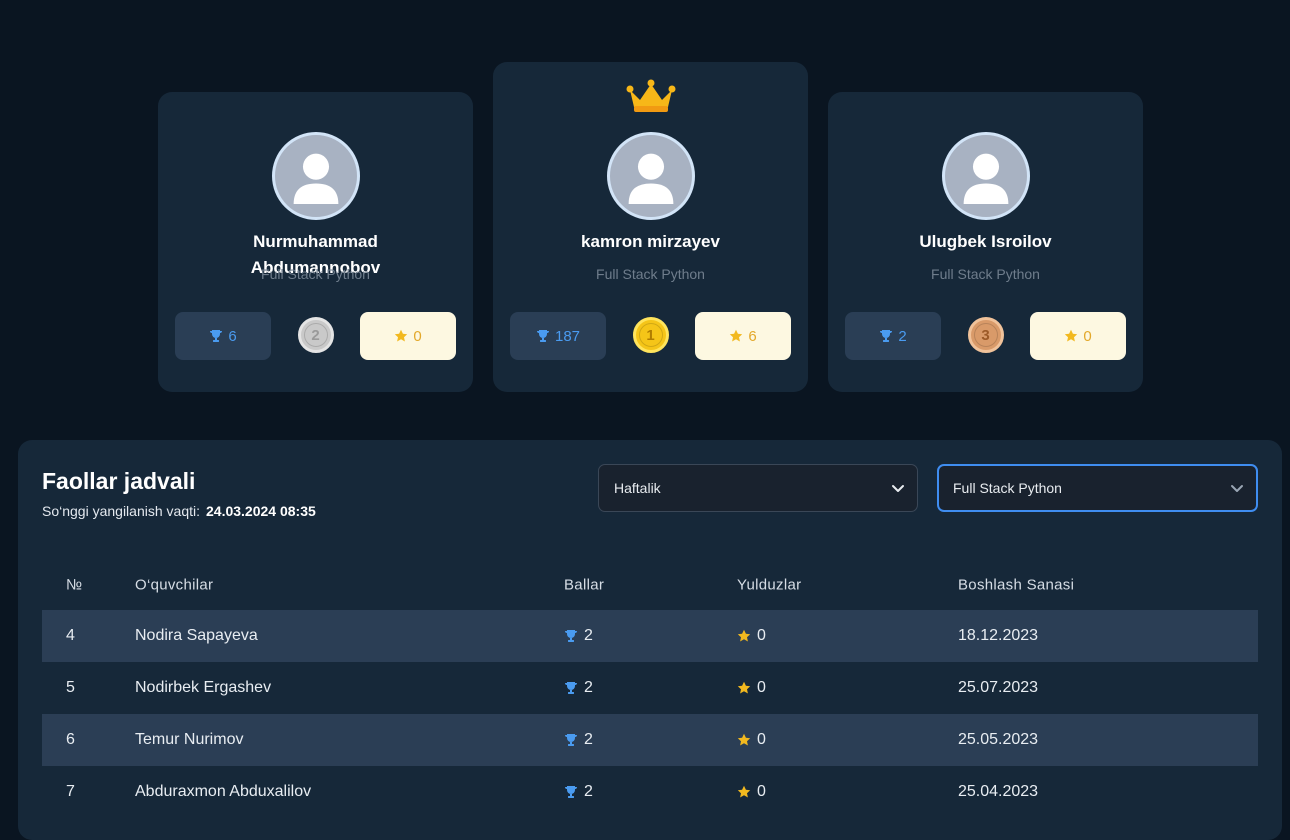 The height and width of the screenshot is (840, 1290). I want to click on trophy-value: 187, so click(567, 336).